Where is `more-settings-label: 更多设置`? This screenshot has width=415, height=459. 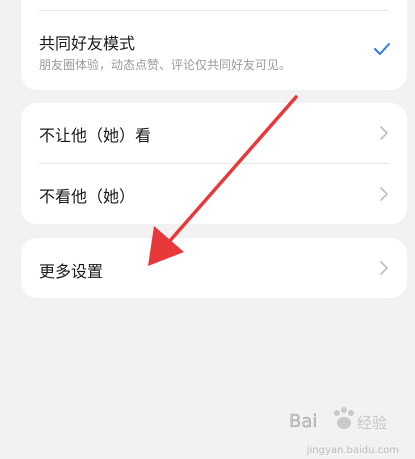 more-settings-label: 更多设置 is located at coordinates (71, 271).